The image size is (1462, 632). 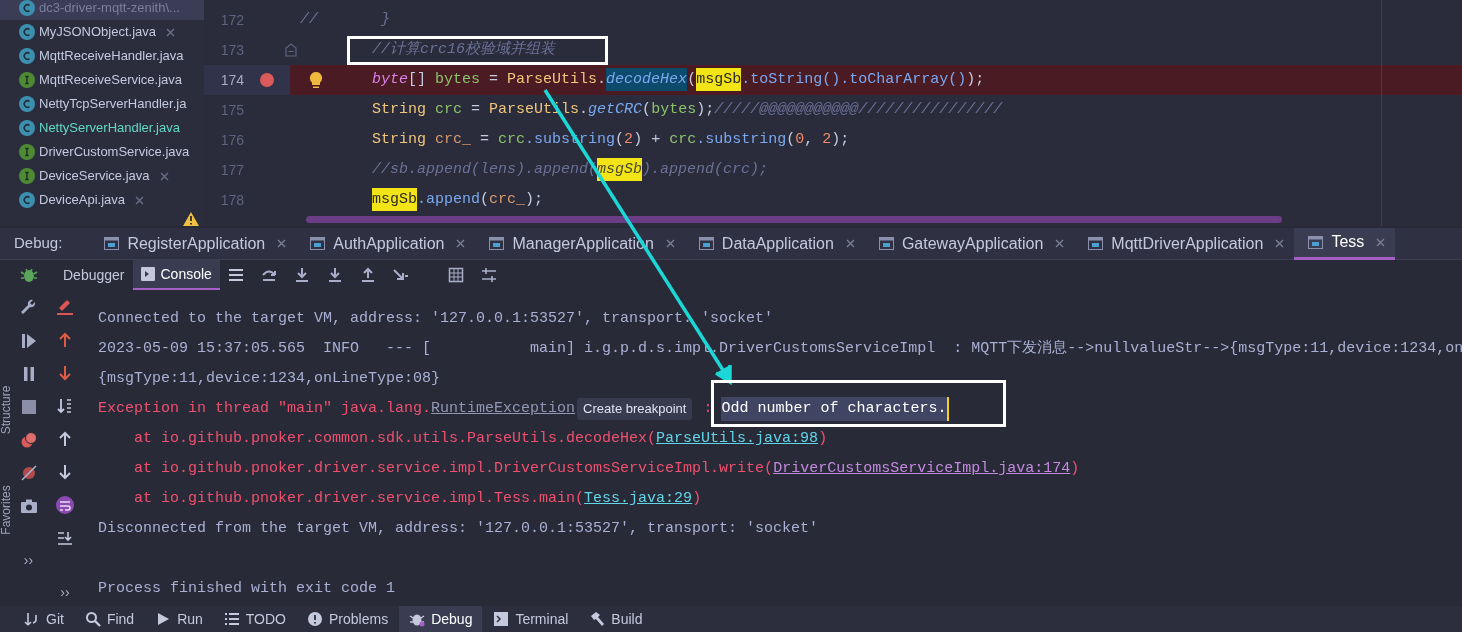 I want to click on code-line: //计算crc16校验域并组装, so click(x=464, y=50).